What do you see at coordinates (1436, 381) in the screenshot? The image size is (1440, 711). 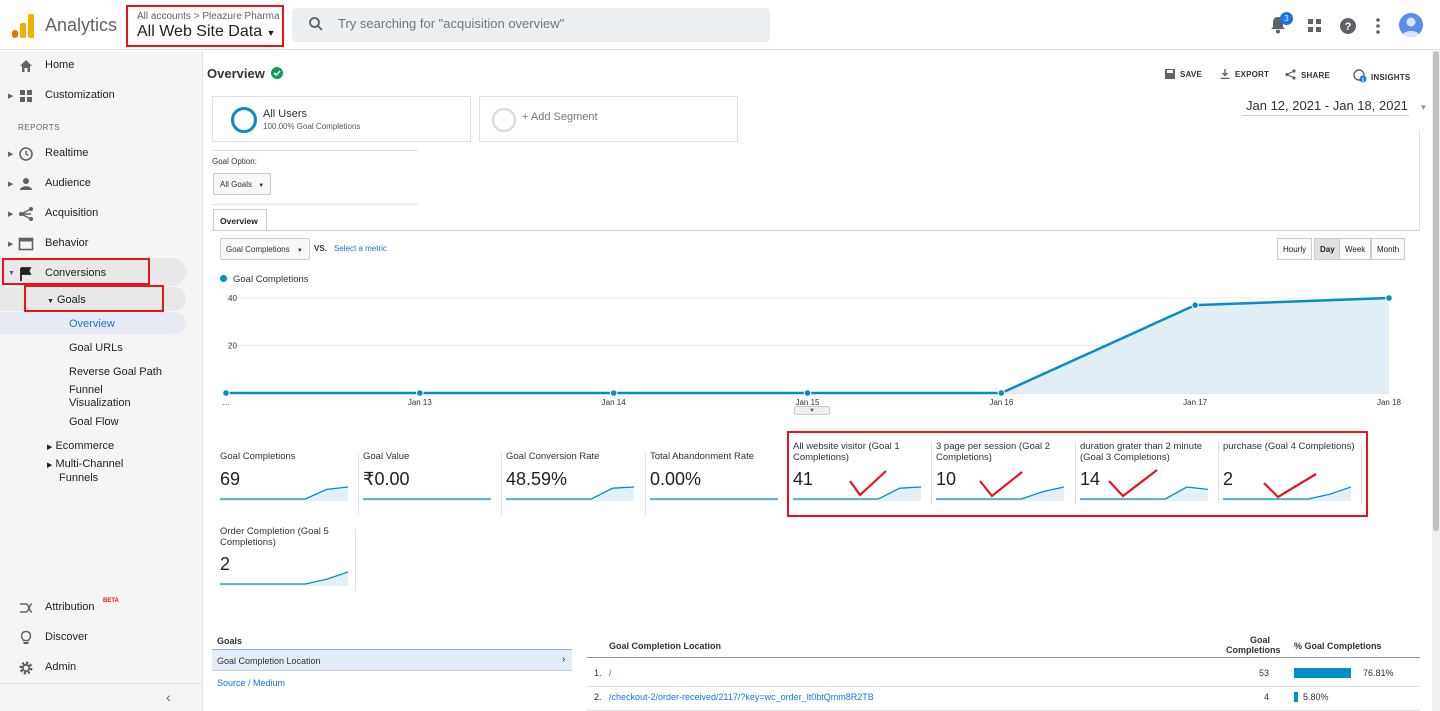 I see `page-scrollbar` at bounding box center [1436, 381].